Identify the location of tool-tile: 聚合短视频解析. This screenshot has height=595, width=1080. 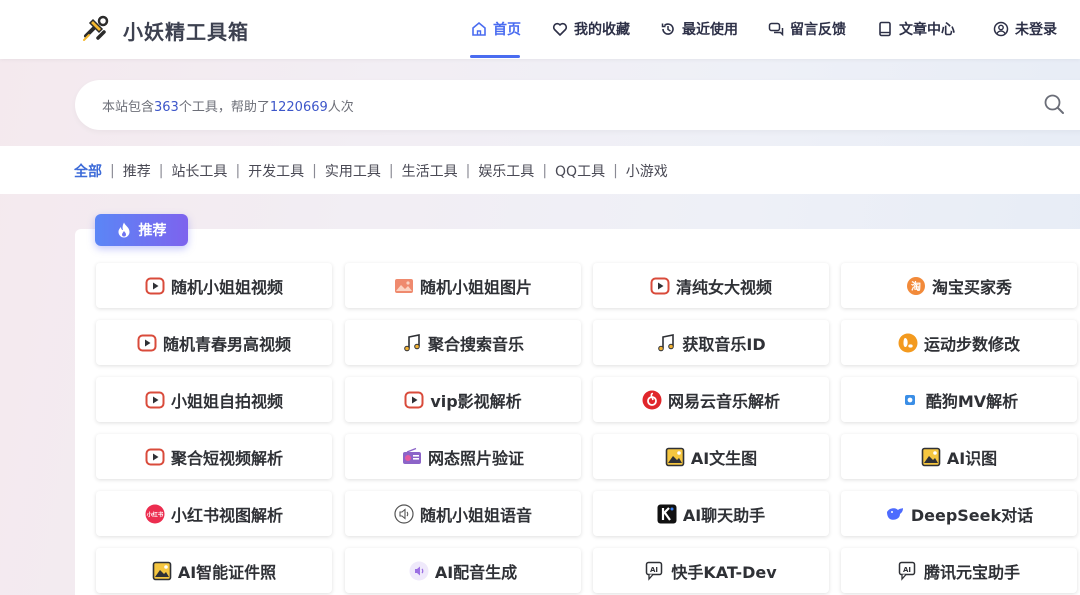
(214, 456).